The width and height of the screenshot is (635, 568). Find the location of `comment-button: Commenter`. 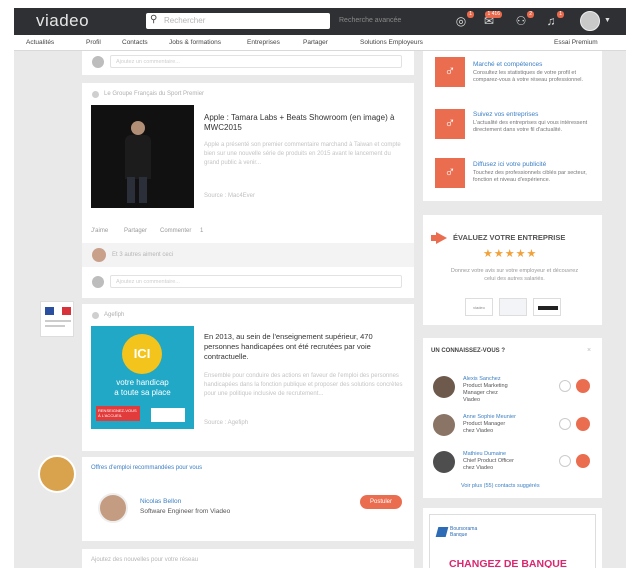

comment-button: Commenter is located at coordinates (175, 231).